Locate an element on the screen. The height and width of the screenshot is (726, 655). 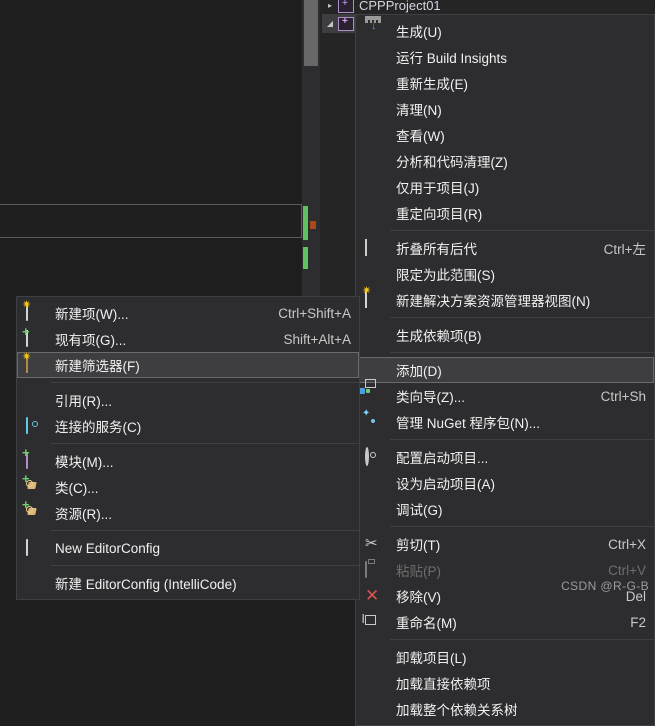
build-icon: ↓ is located at coordinates (373, 27).